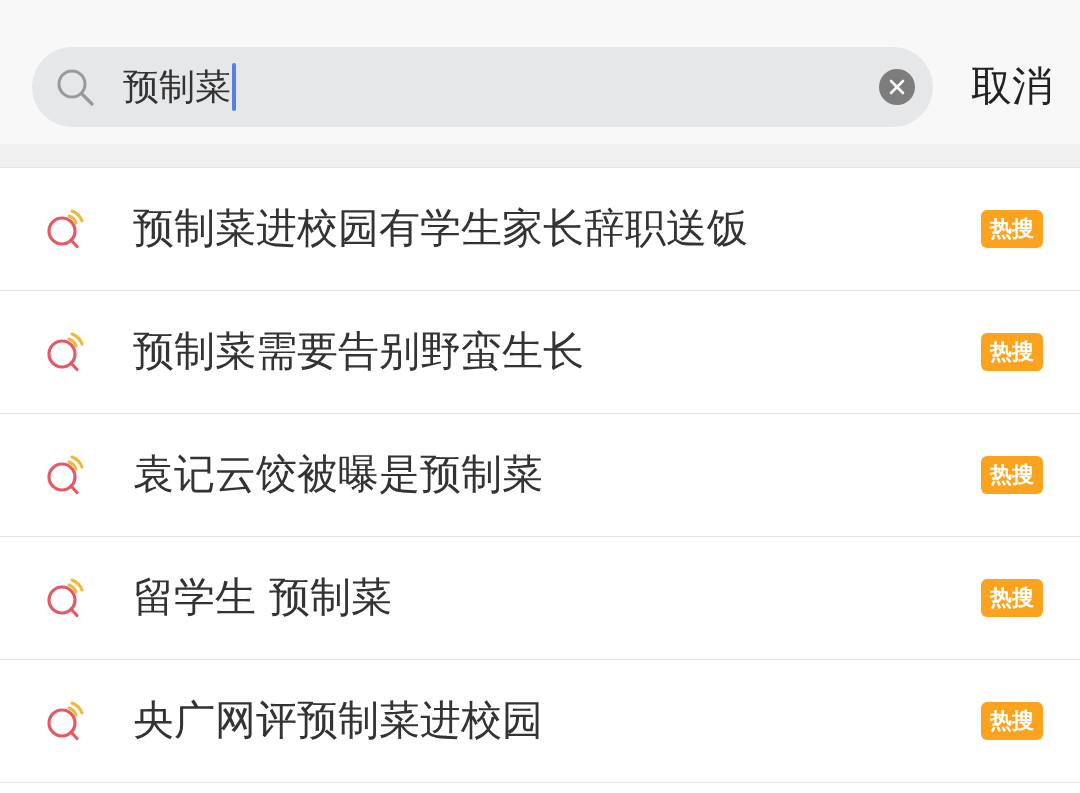 The height and width of the screenshot is (793, 1080). Describe the element at coordinates (557, 721) in the screenshot. I see `suggestion-text: 央广网评预制菜进校园` at that location.